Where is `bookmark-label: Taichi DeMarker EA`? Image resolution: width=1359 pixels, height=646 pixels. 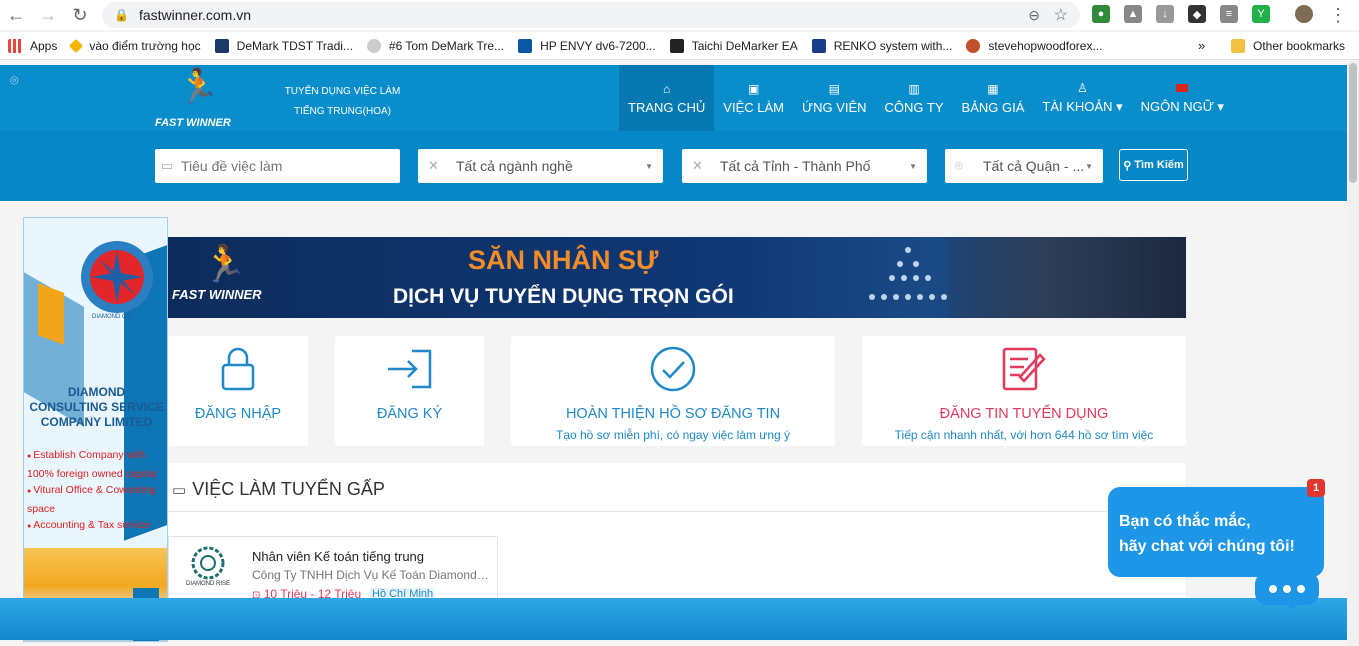
bookmark-label: Taichi DeMarker EA is located at coordinates (744, 45).